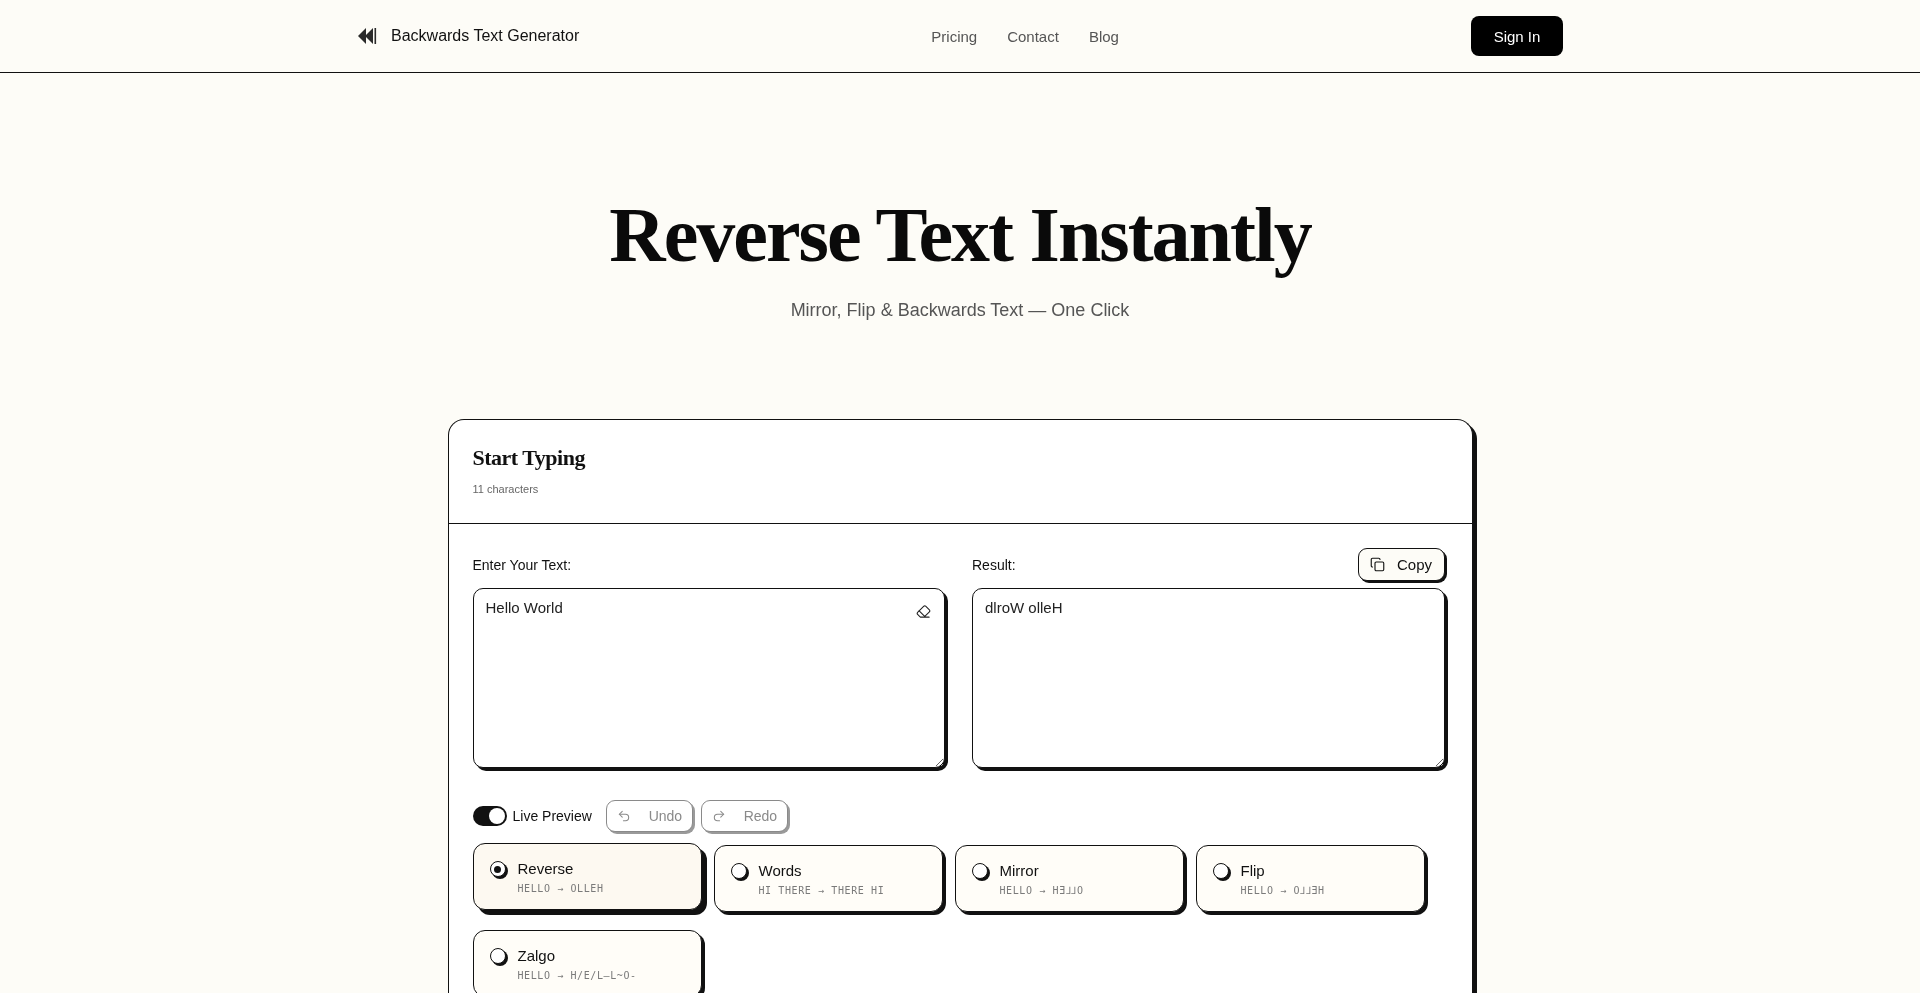  I want to click on radio-checked-icon, so click(497, 869).